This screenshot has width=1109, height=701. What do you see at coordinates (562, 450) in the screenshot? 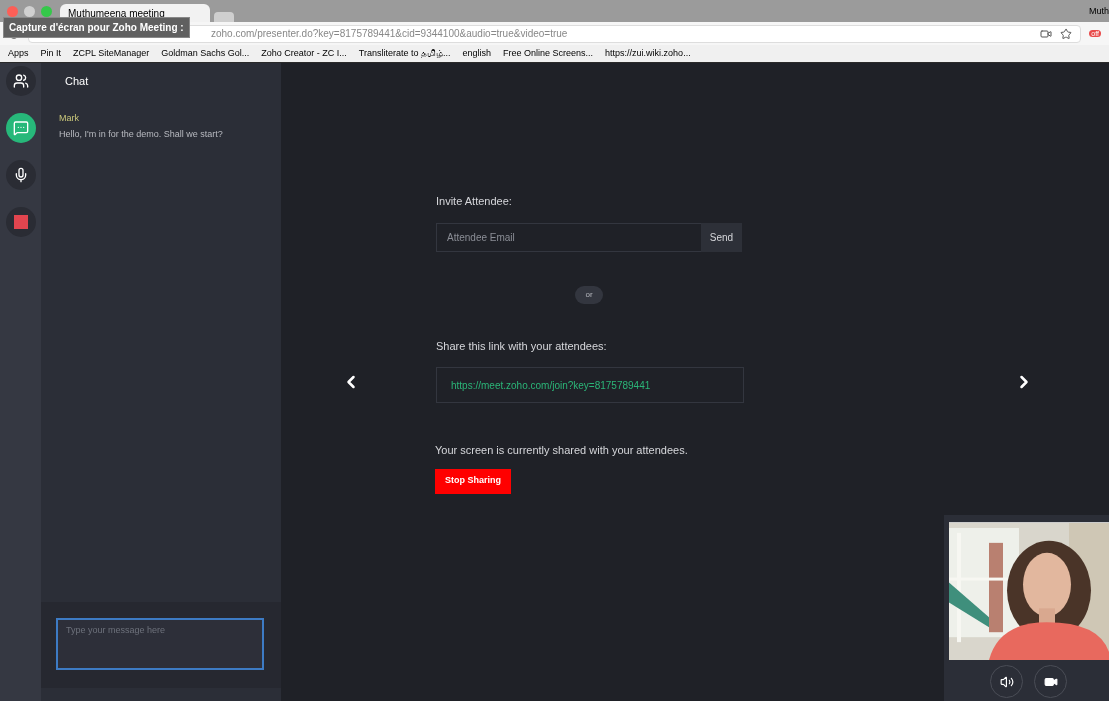
I see `sharing-status: Your screen is currently shared with your attendees.` at bounding box center [562, 450].